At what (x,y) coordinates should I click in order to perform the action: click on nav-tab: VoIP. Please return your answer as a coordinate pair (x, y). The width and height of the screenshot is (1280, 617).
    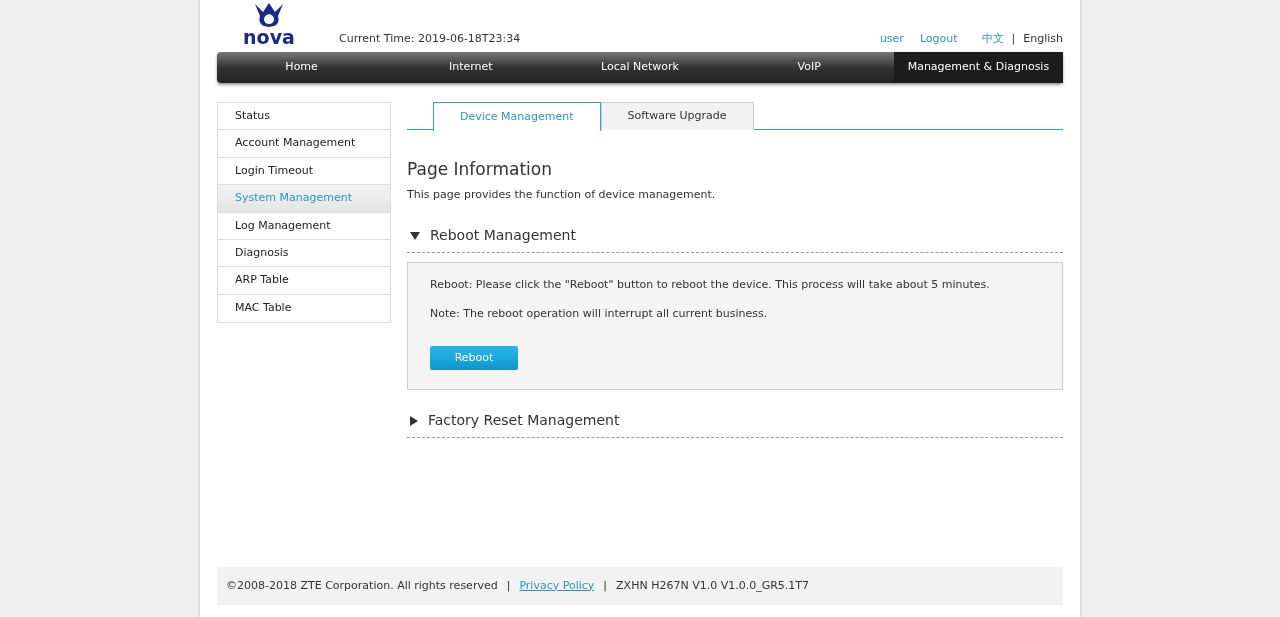
    Looking at the image, I should click on (809, 67).